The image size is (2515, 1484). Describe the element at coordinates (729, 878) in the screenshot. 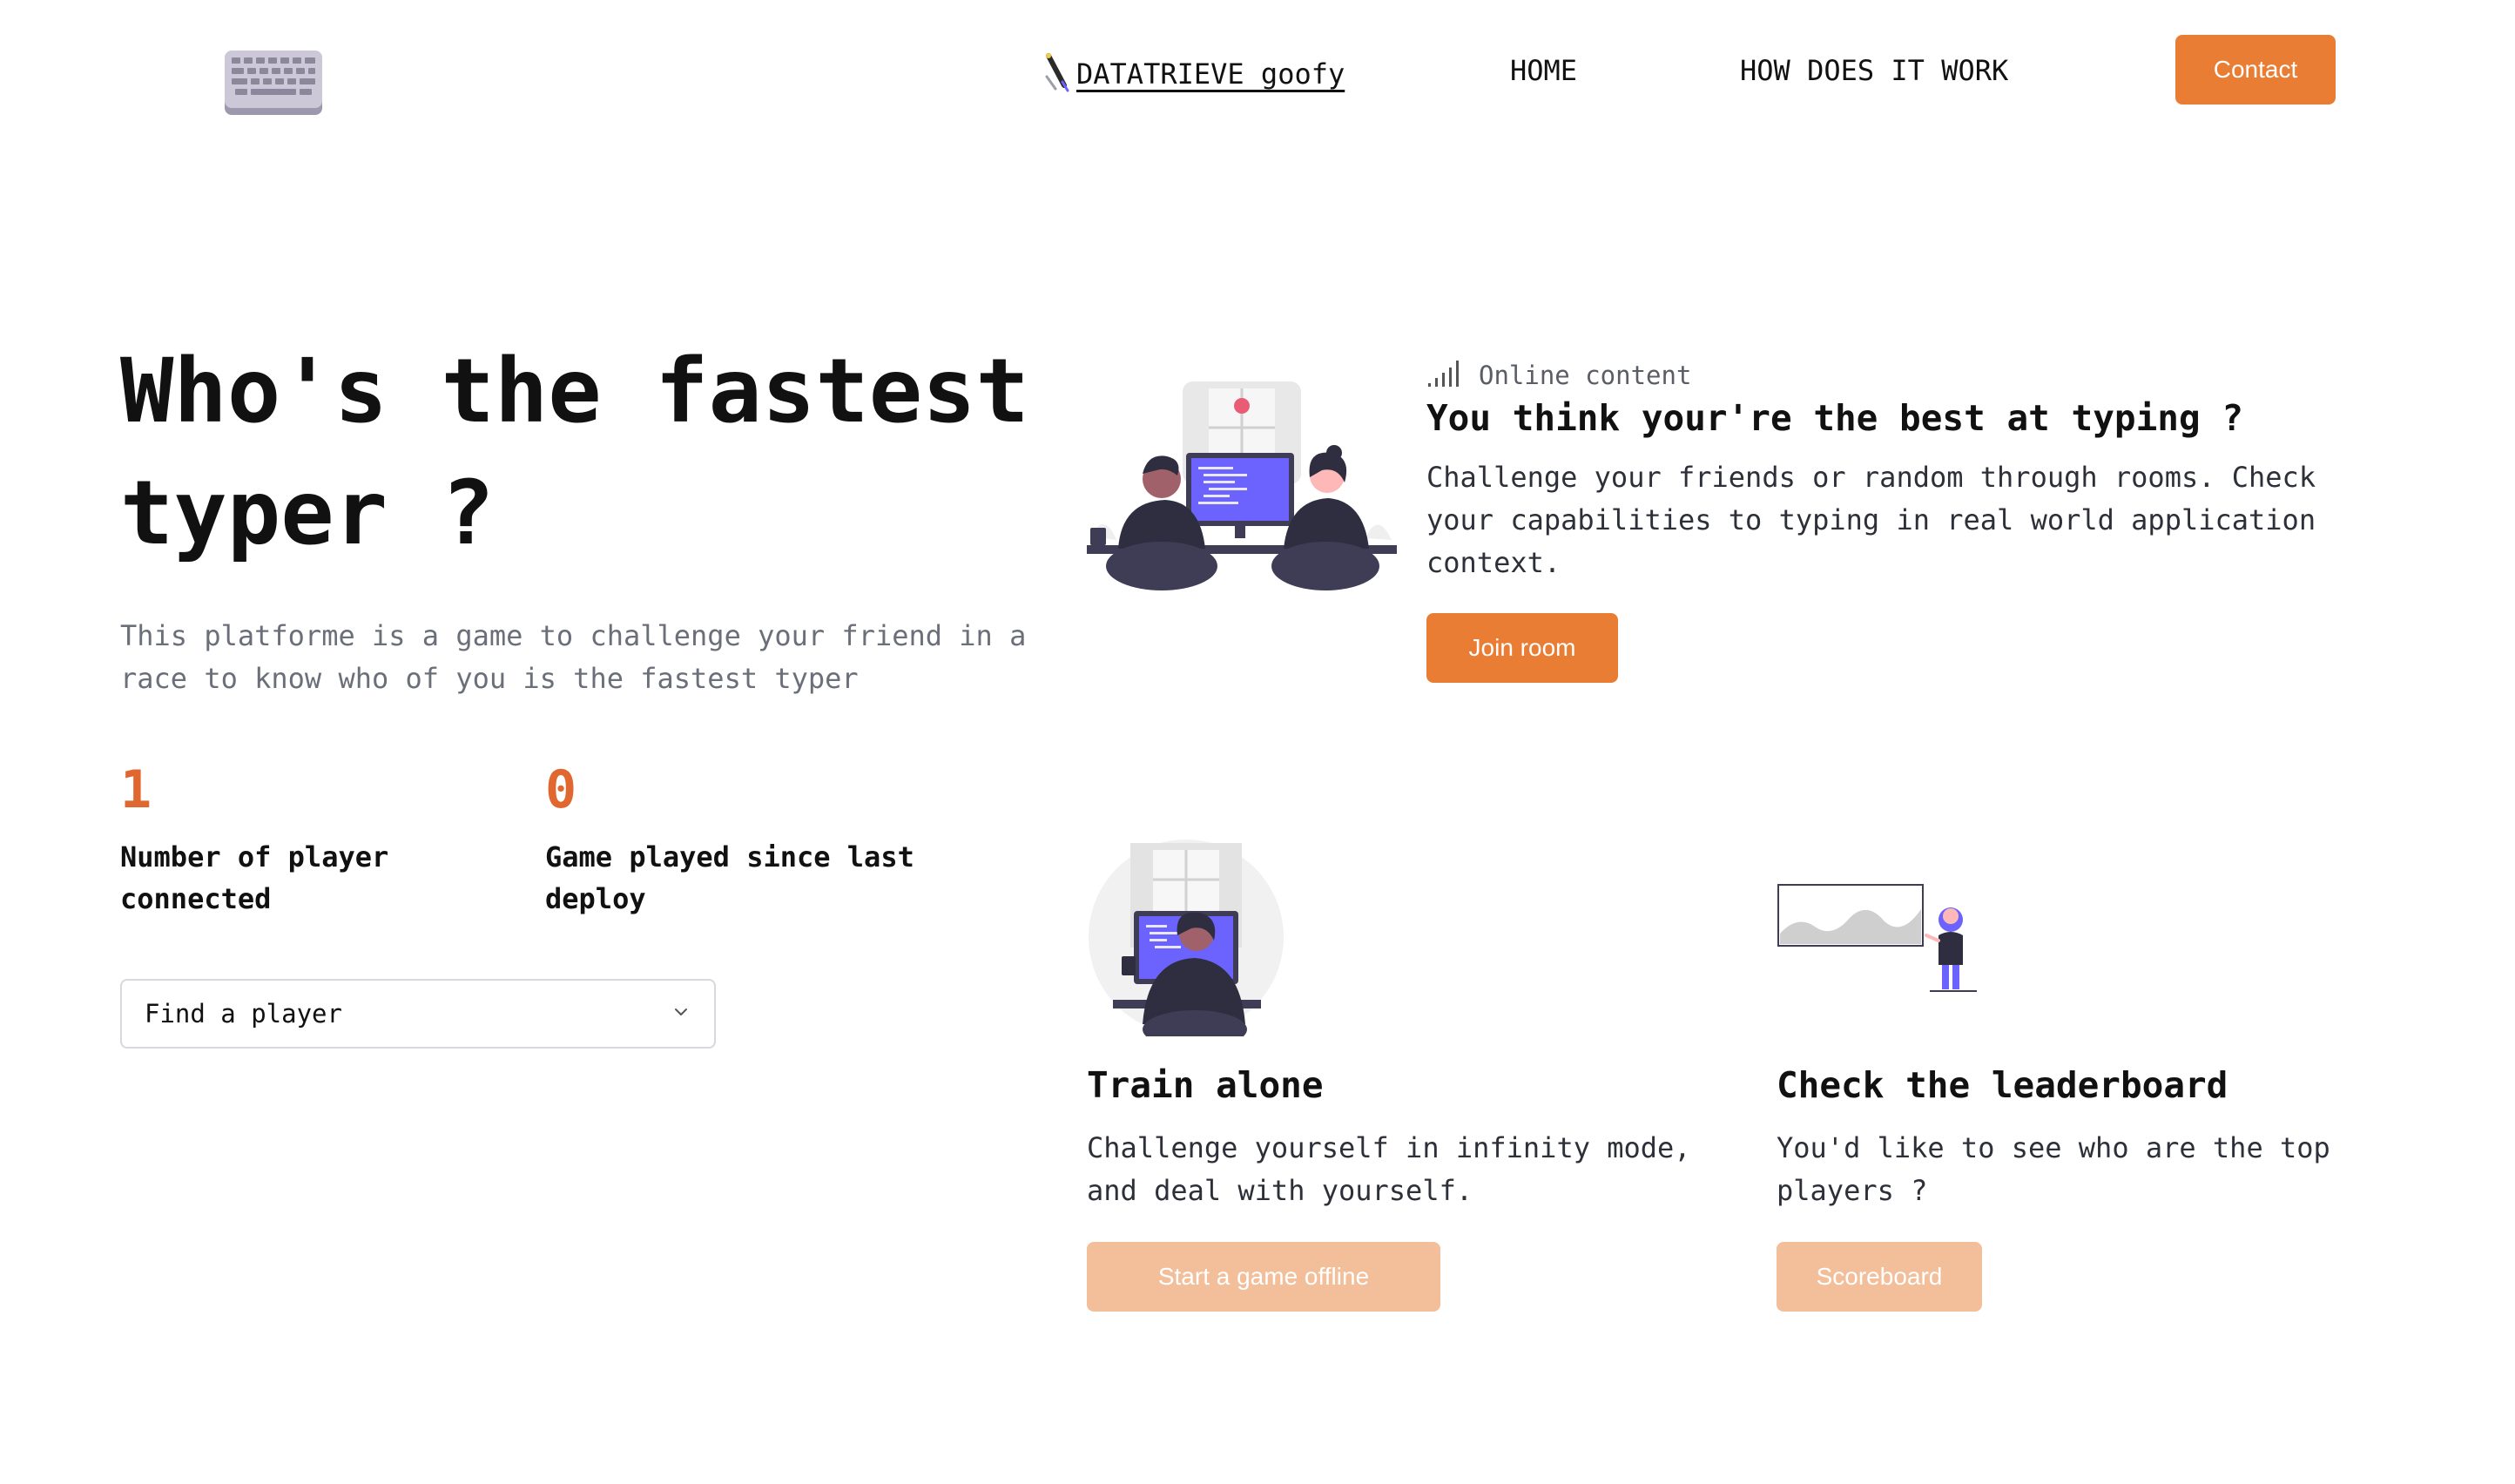

I see `games-played-label: Game played since last deploy` at that location.